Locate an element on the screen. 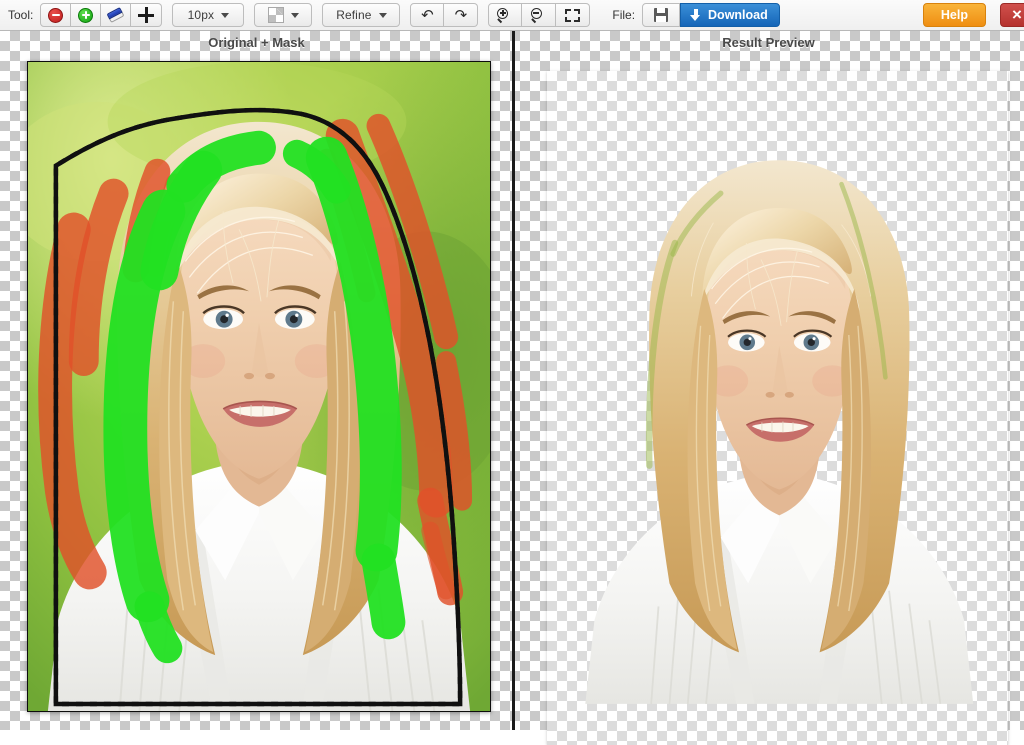 This screenshot has width=1024, height=745. file-label: File: is located at coordinates (624, 15).